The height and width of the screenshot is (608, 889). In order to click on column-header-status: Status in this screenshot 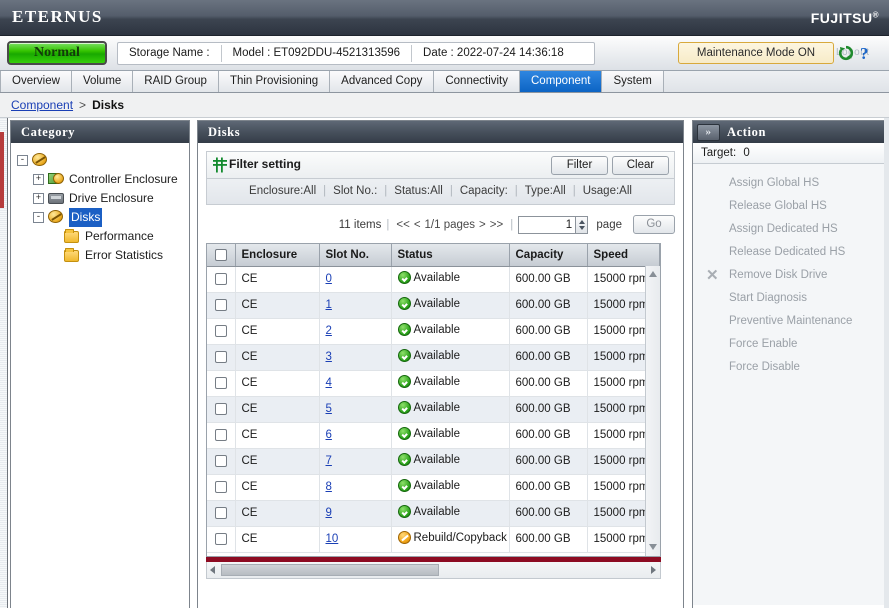, I will do `click(450, 255)`.